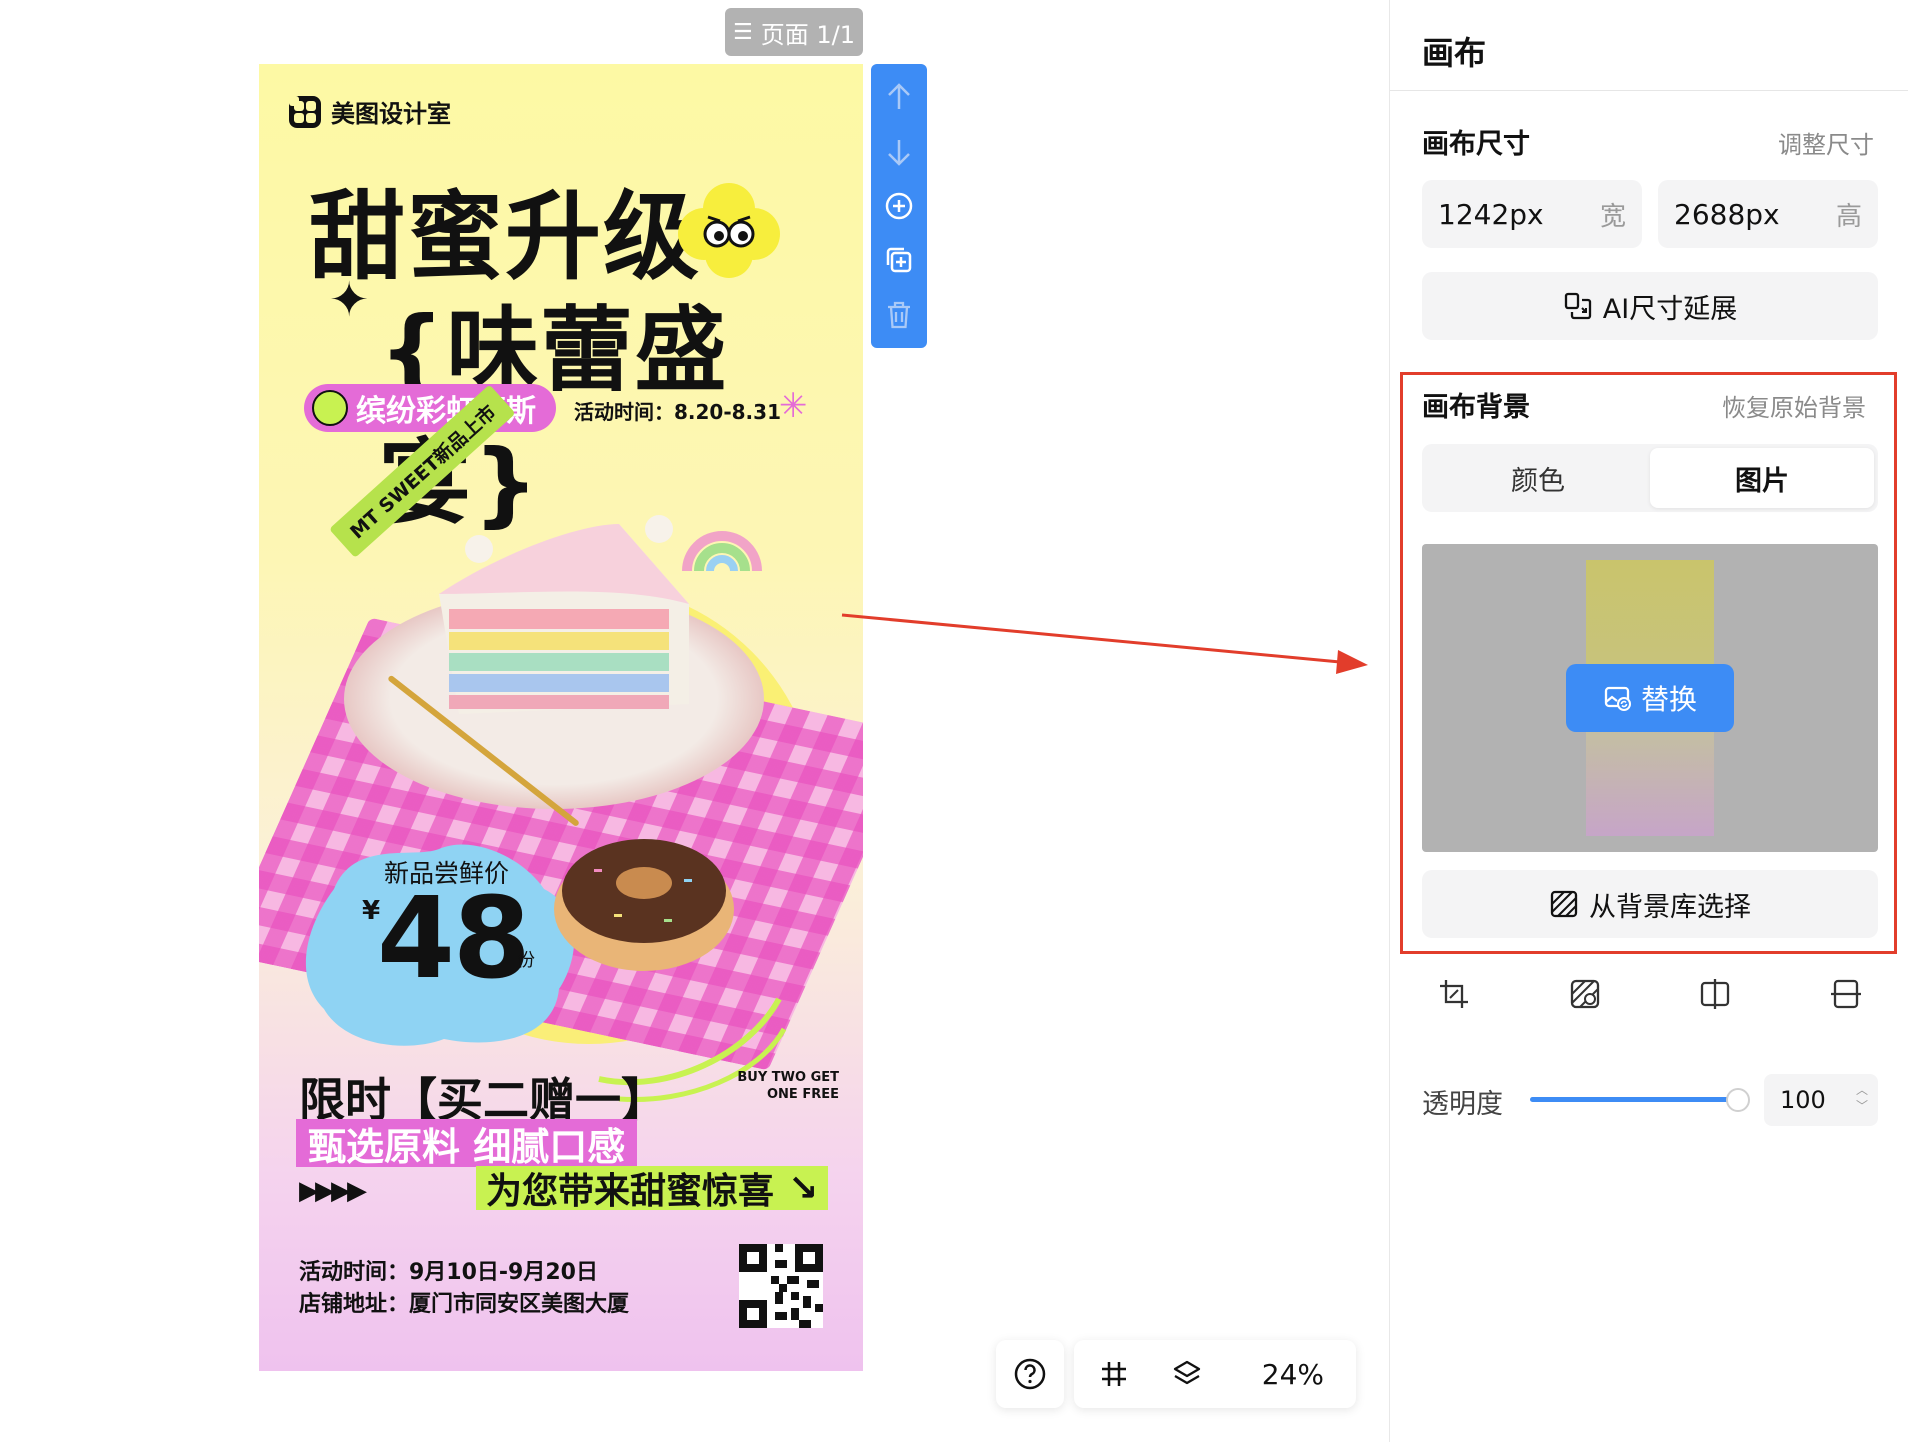  I want to click on donut-image, so click(644, 894).